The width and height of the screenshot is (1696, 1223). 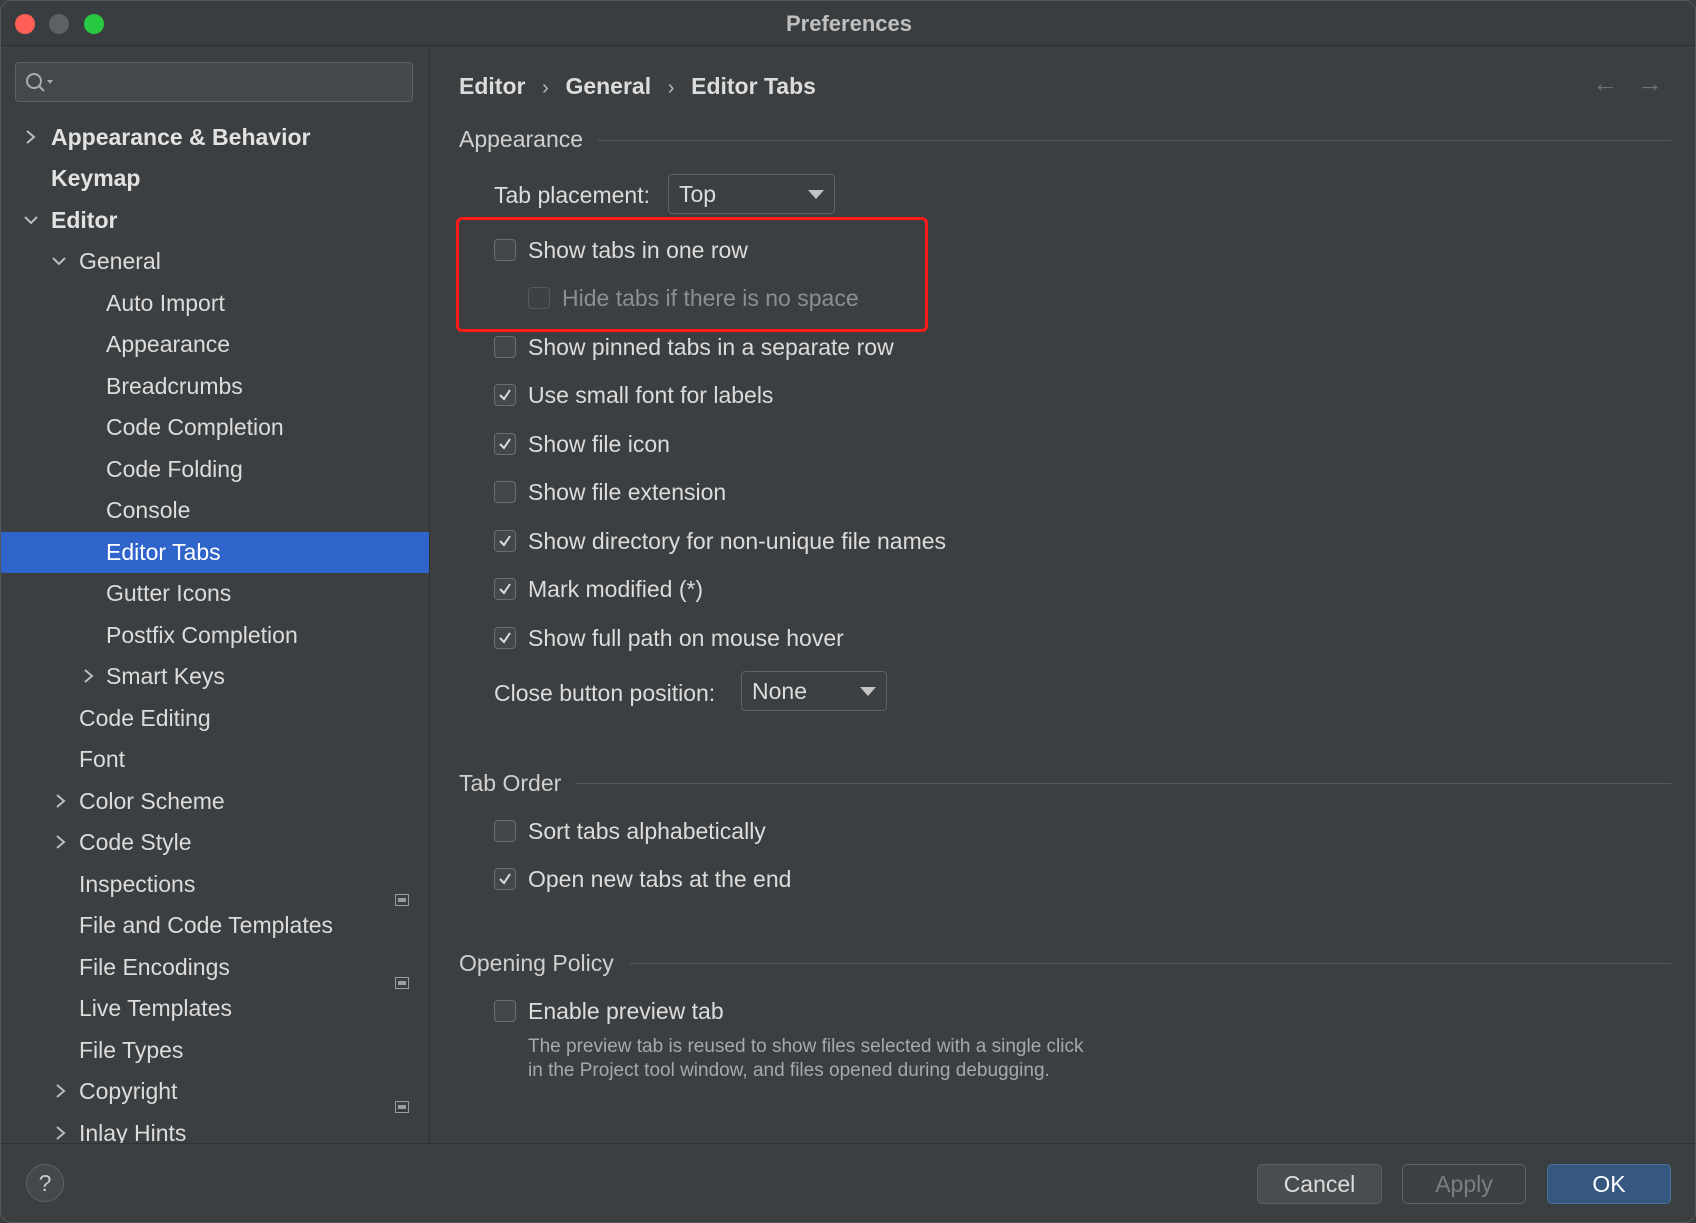 What do you see at coordinates (120, 261) in the screenshot?
I see `sidebar-item-label: General` at bounding box center [120, 261].